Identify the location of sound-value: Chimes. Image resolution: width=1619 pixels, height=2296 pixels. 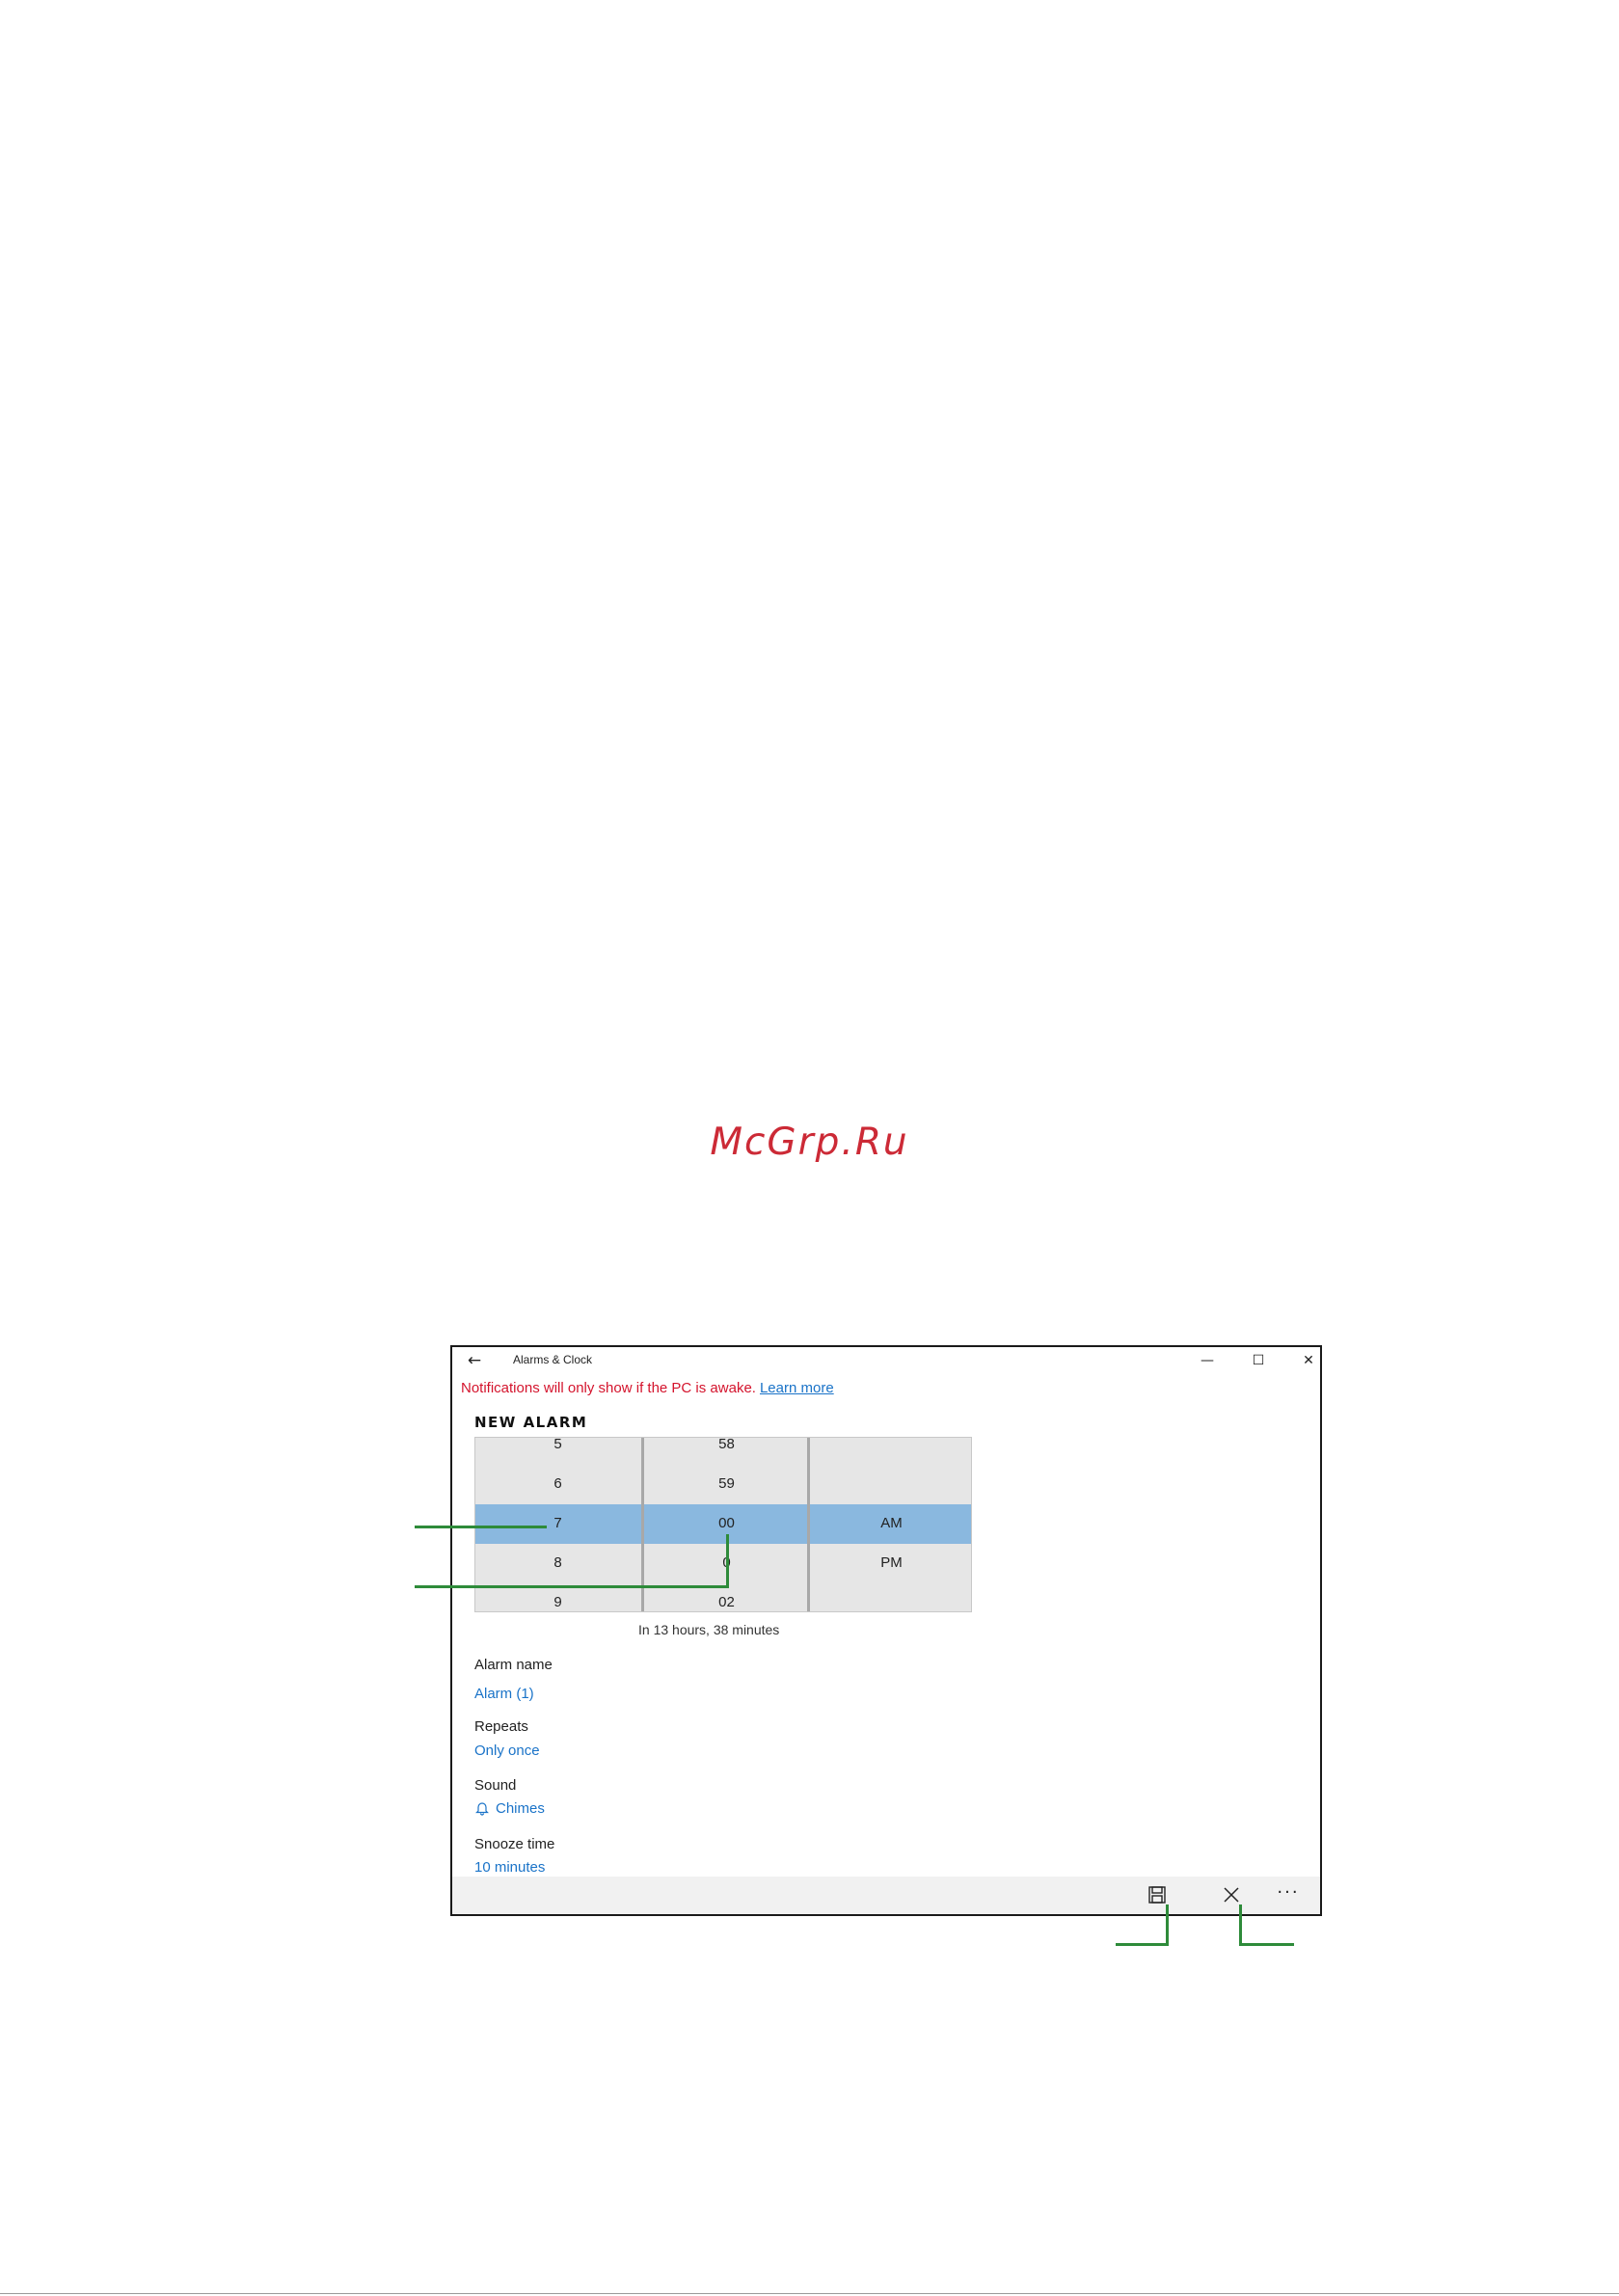
(520, 1808).